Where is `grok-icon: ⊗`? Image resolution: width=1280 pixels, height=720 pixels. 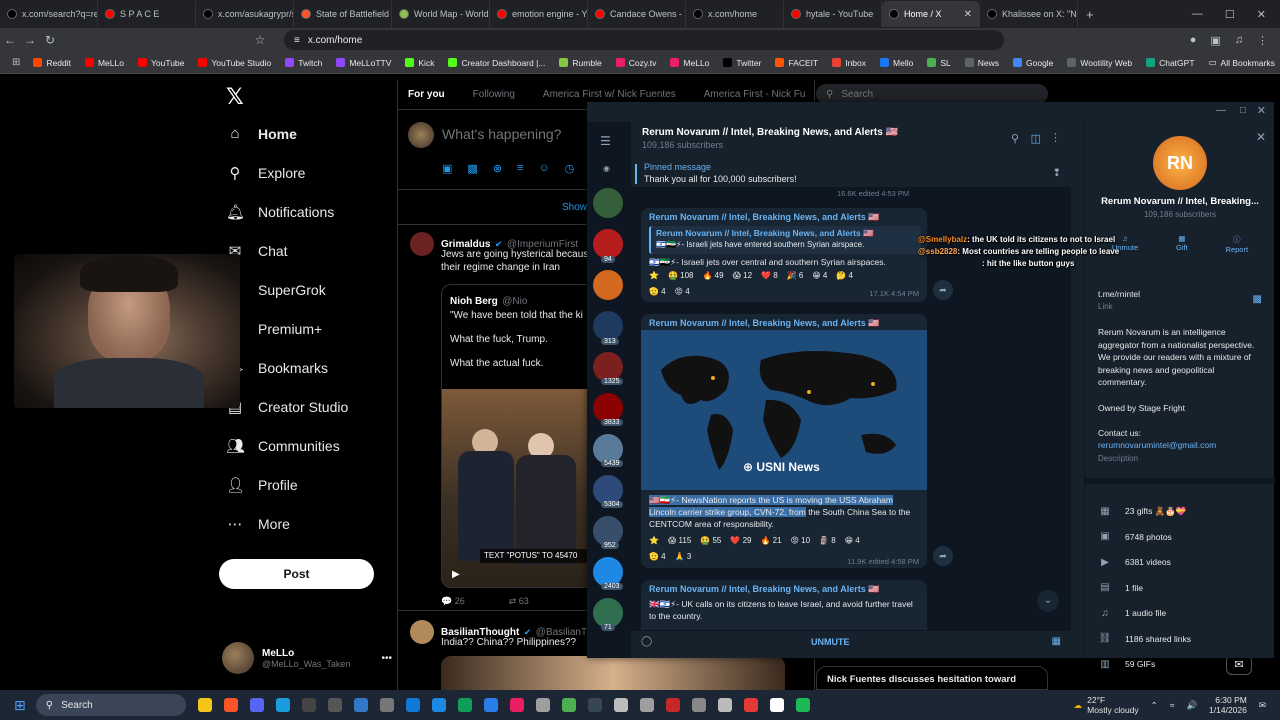 grok-icon: ⊗ is located at coordinates (497, 168).